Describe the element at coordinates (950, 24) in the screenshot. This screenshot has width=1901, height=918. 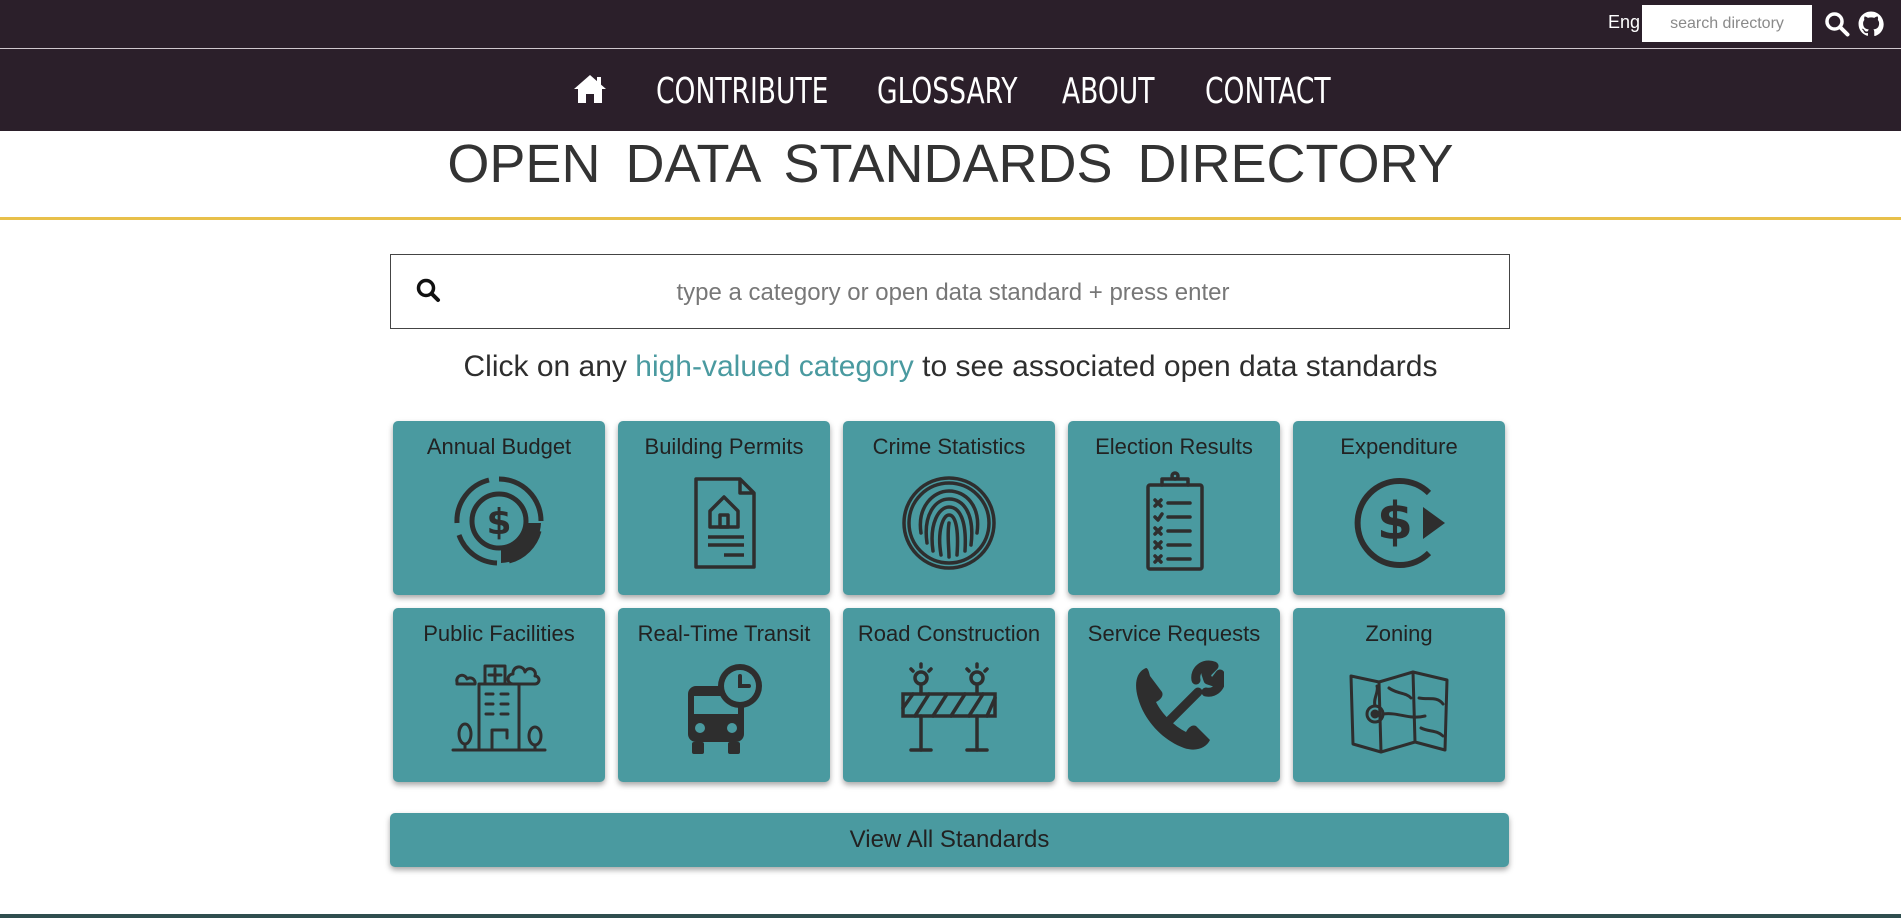
I see `top-bar: Eng` at that location.